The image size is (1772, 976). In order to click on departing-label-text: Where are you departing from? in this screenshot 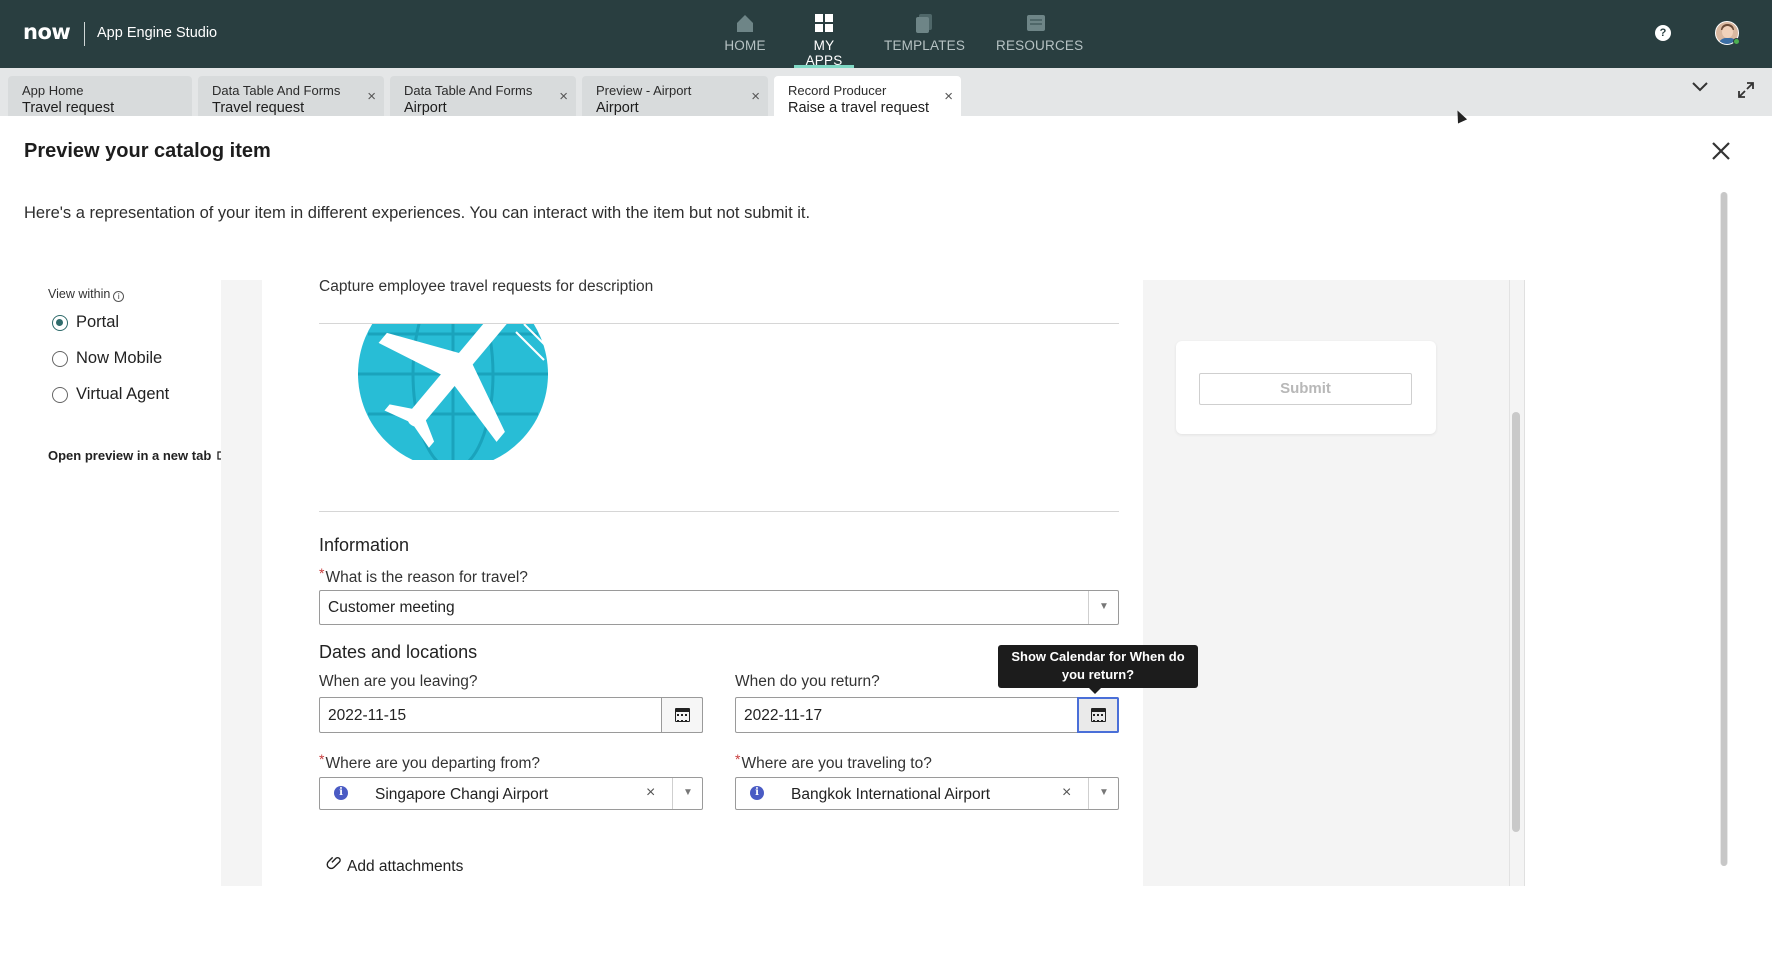, I will do `click(432, 763)`.